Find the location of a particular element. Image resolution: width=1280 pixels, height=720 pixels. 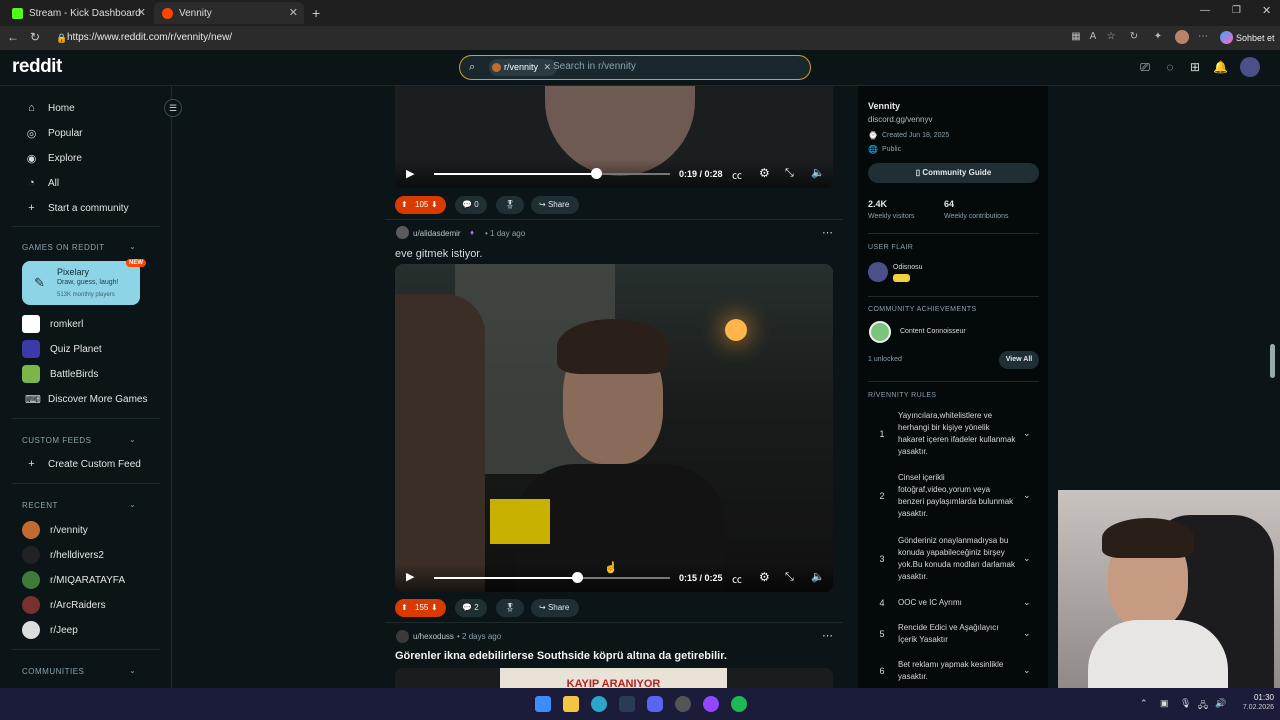

recent-helldivers2: r/helldivers2 is located at coordinates (63, 555).